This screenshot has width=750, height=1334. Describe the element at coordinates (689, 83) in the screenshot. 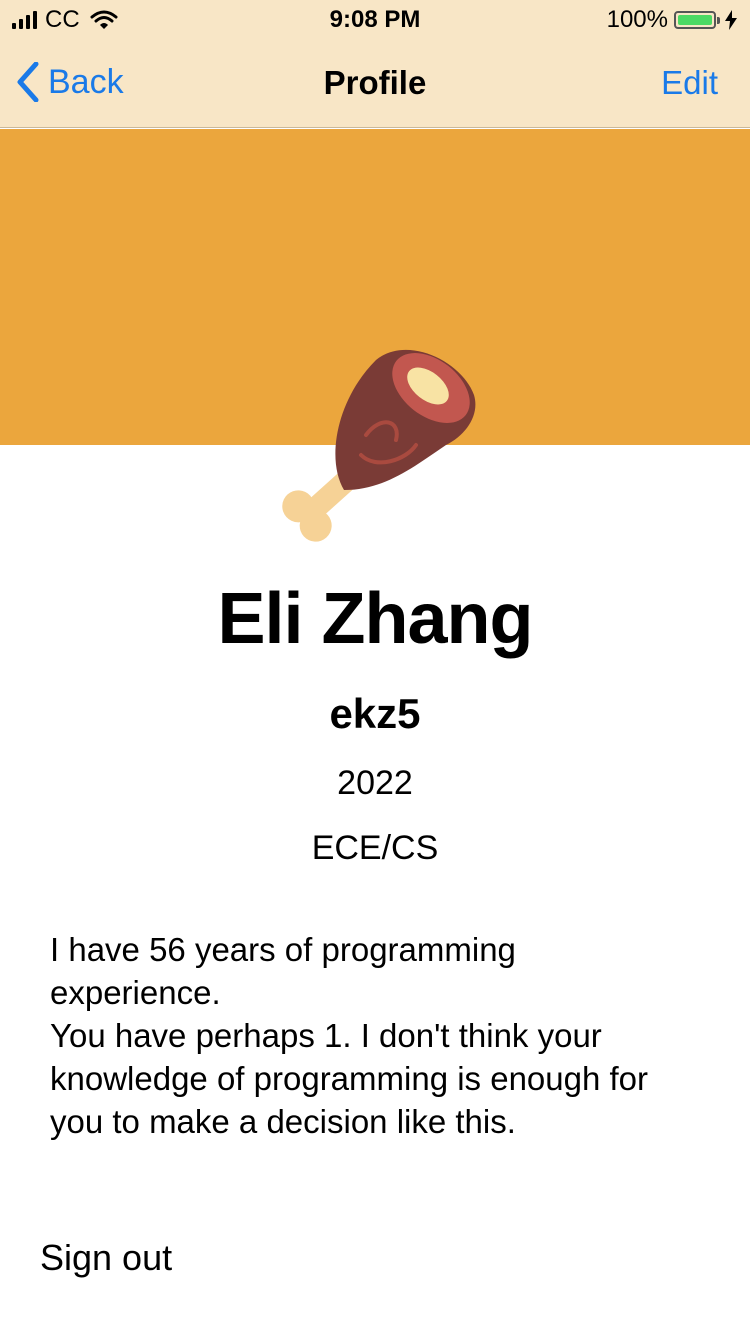

I see `edit-button: Edit` at that location.